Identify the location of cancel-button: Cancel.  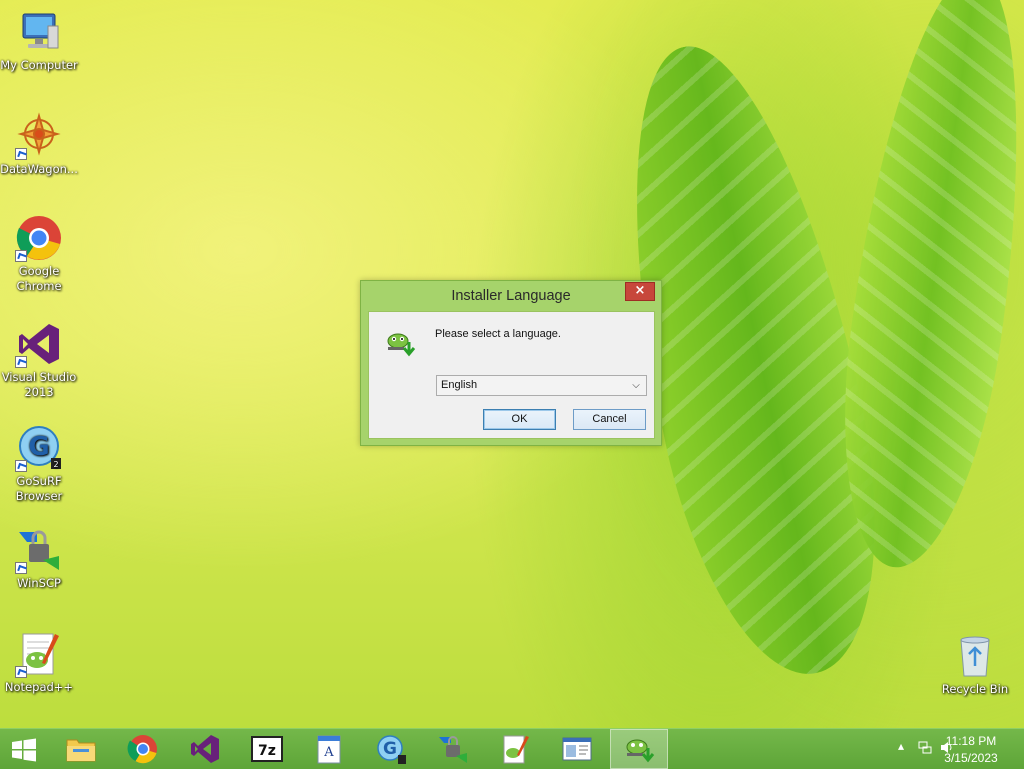
(609, 419).